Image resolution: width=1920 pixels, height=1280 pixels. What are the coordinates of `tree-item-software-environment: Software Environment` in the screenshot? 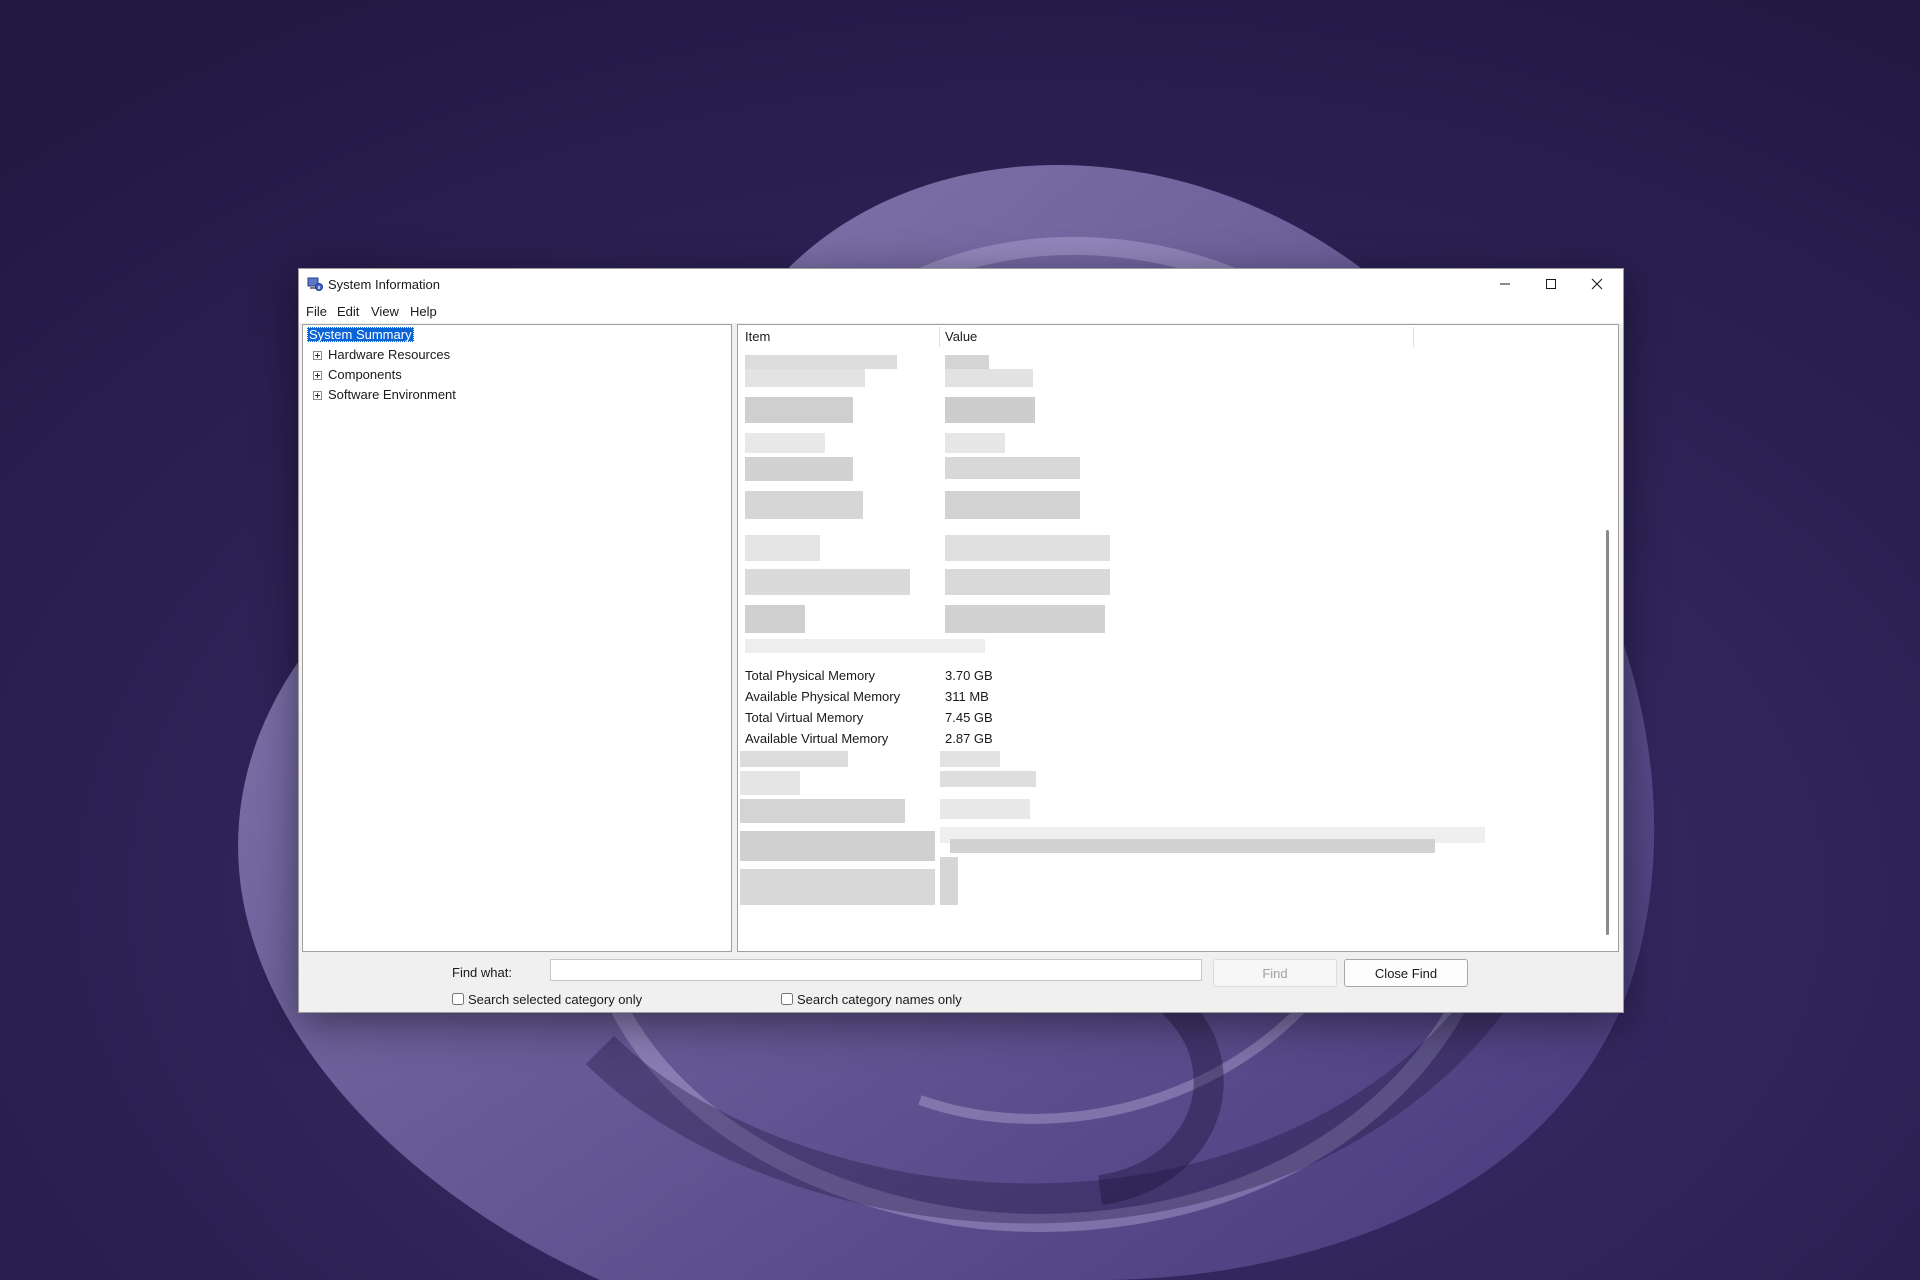 It's located at (513, 395).